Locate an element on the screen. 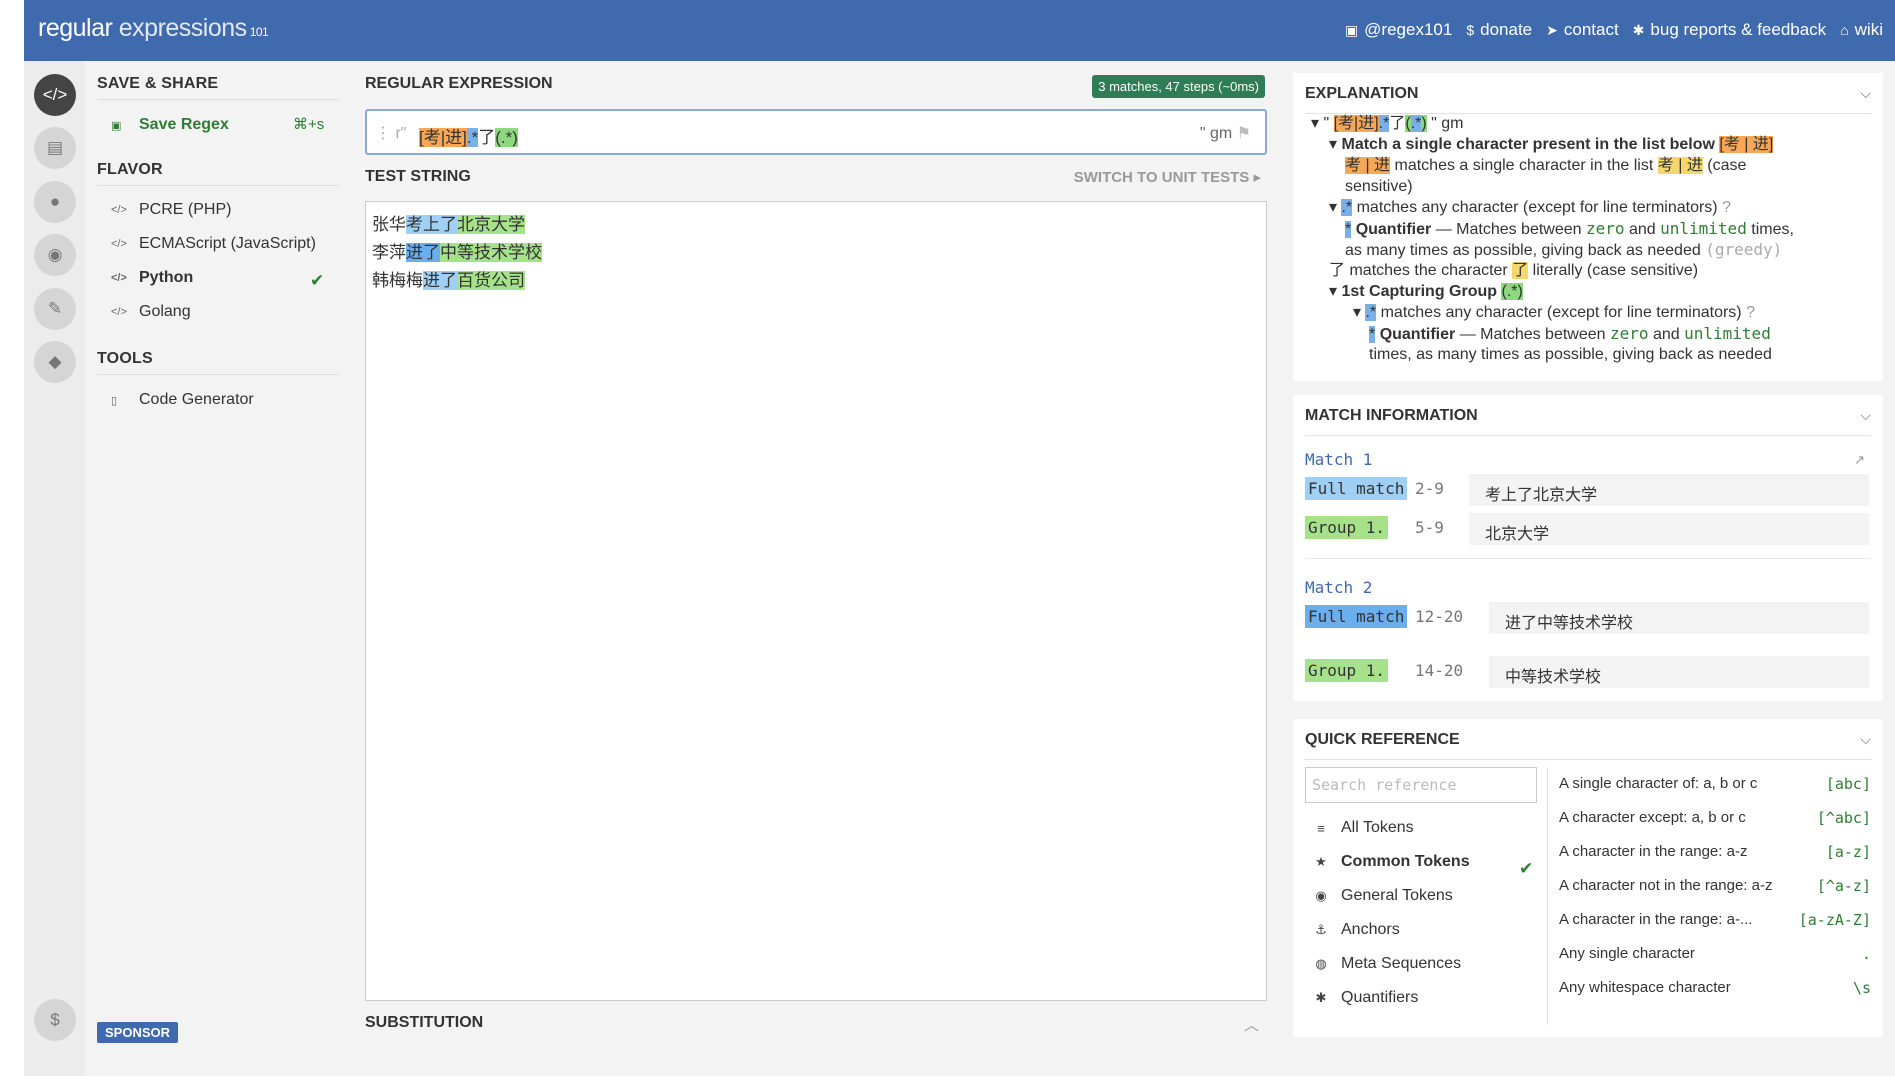 The height and width of the screenshot is (1080, 1895). regex-flags-button: " gm ⚑ is located at coordinates (1225, 133).